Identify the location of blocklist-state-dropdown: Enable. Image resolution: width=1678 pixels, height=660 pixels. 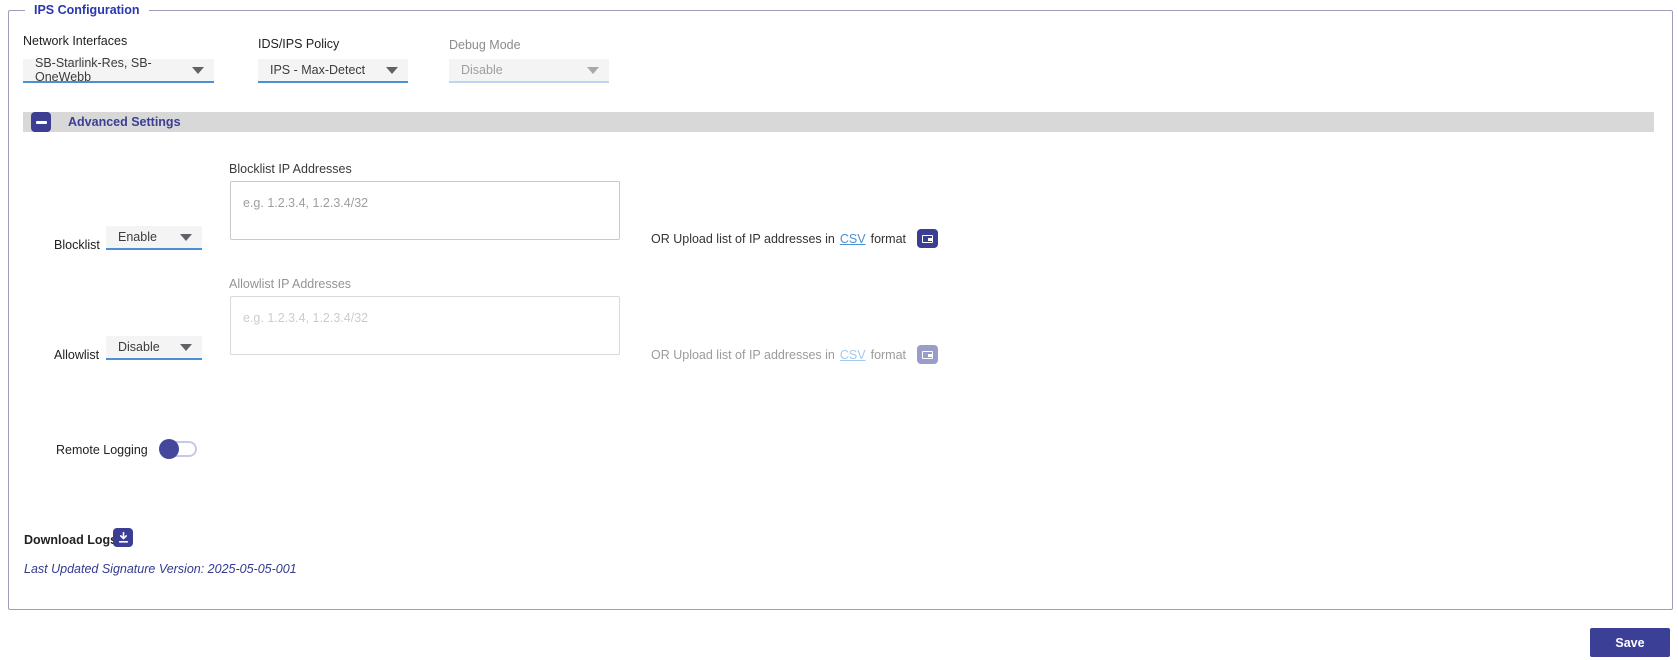
(154, 238).